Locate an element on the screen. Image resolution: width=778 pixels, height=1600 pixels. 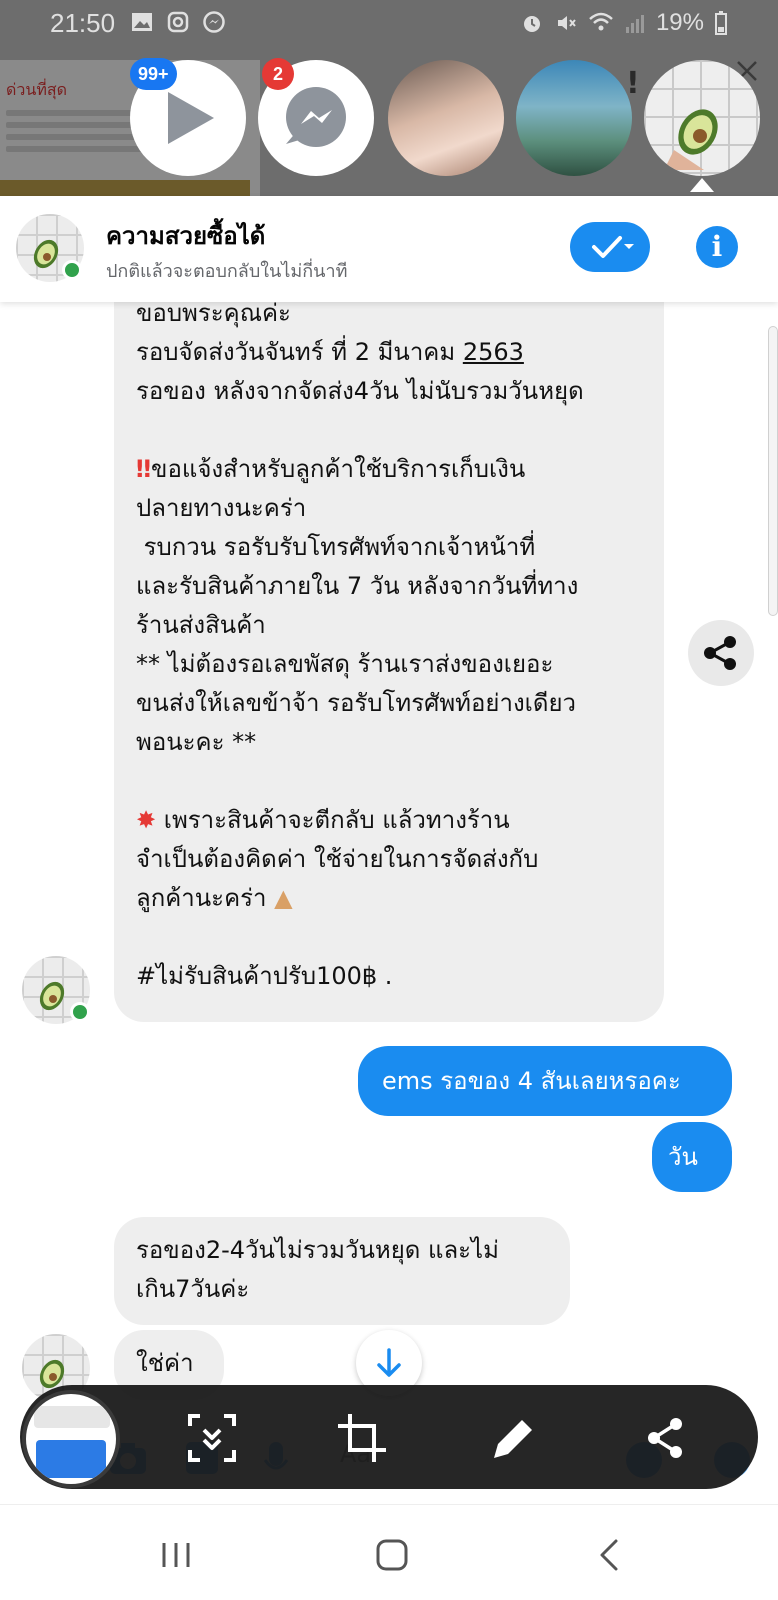
back-icon is located at coordinates (610, 1555).